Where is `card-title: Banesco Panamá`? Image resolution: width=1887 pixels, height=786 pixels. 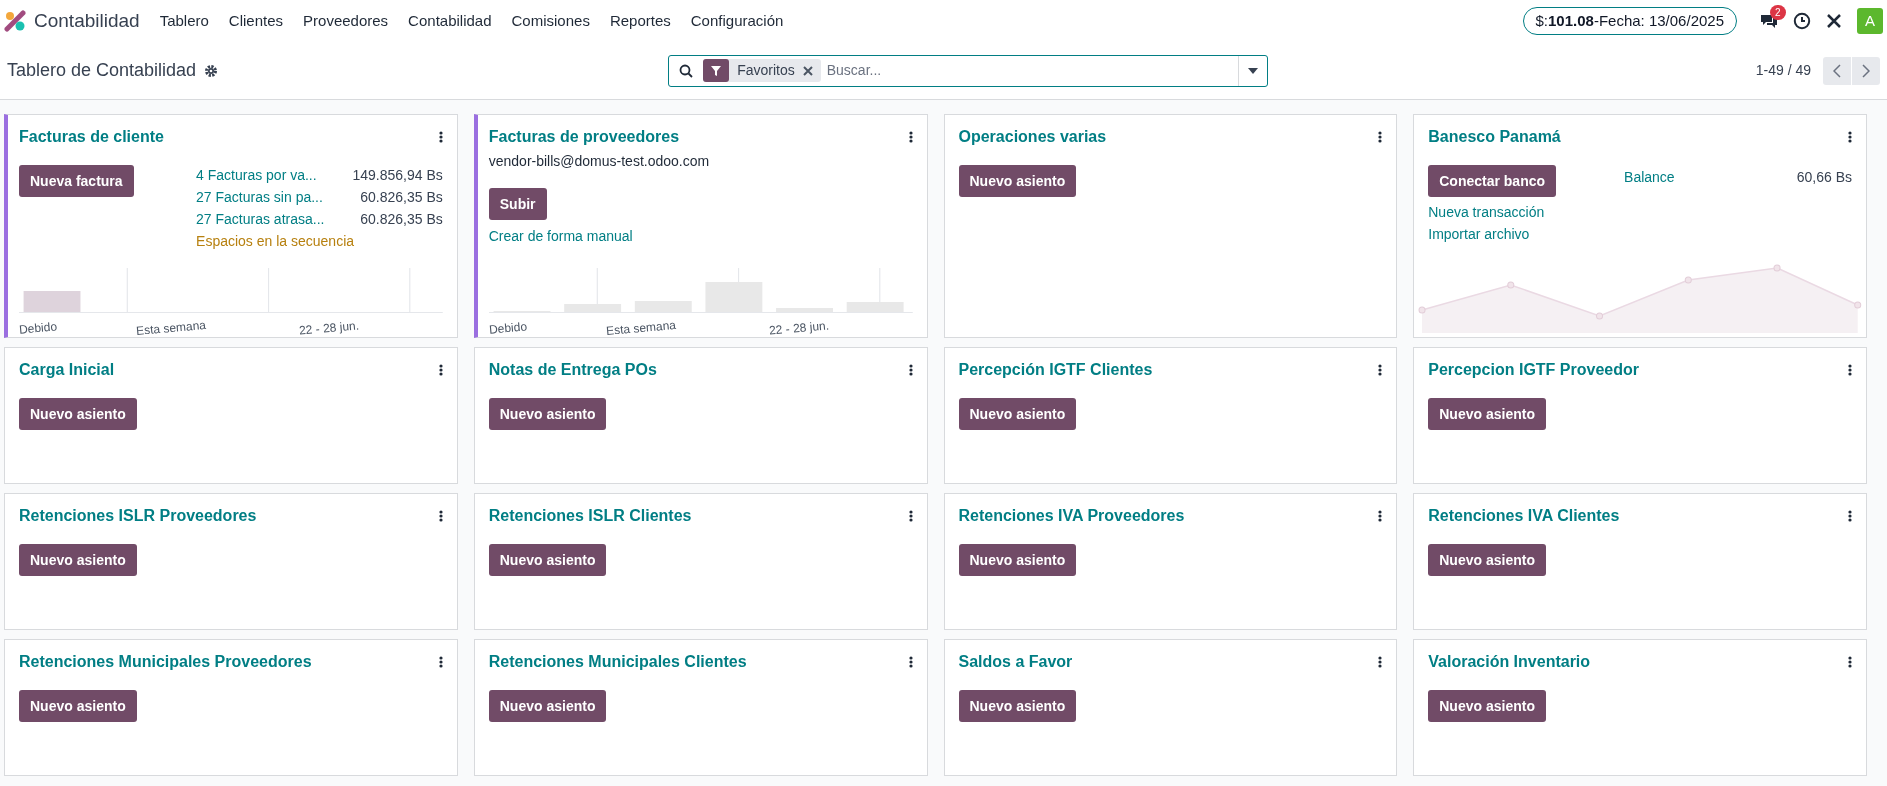
card-title: Banesco Panamá is located at coordinates (1494, 137).